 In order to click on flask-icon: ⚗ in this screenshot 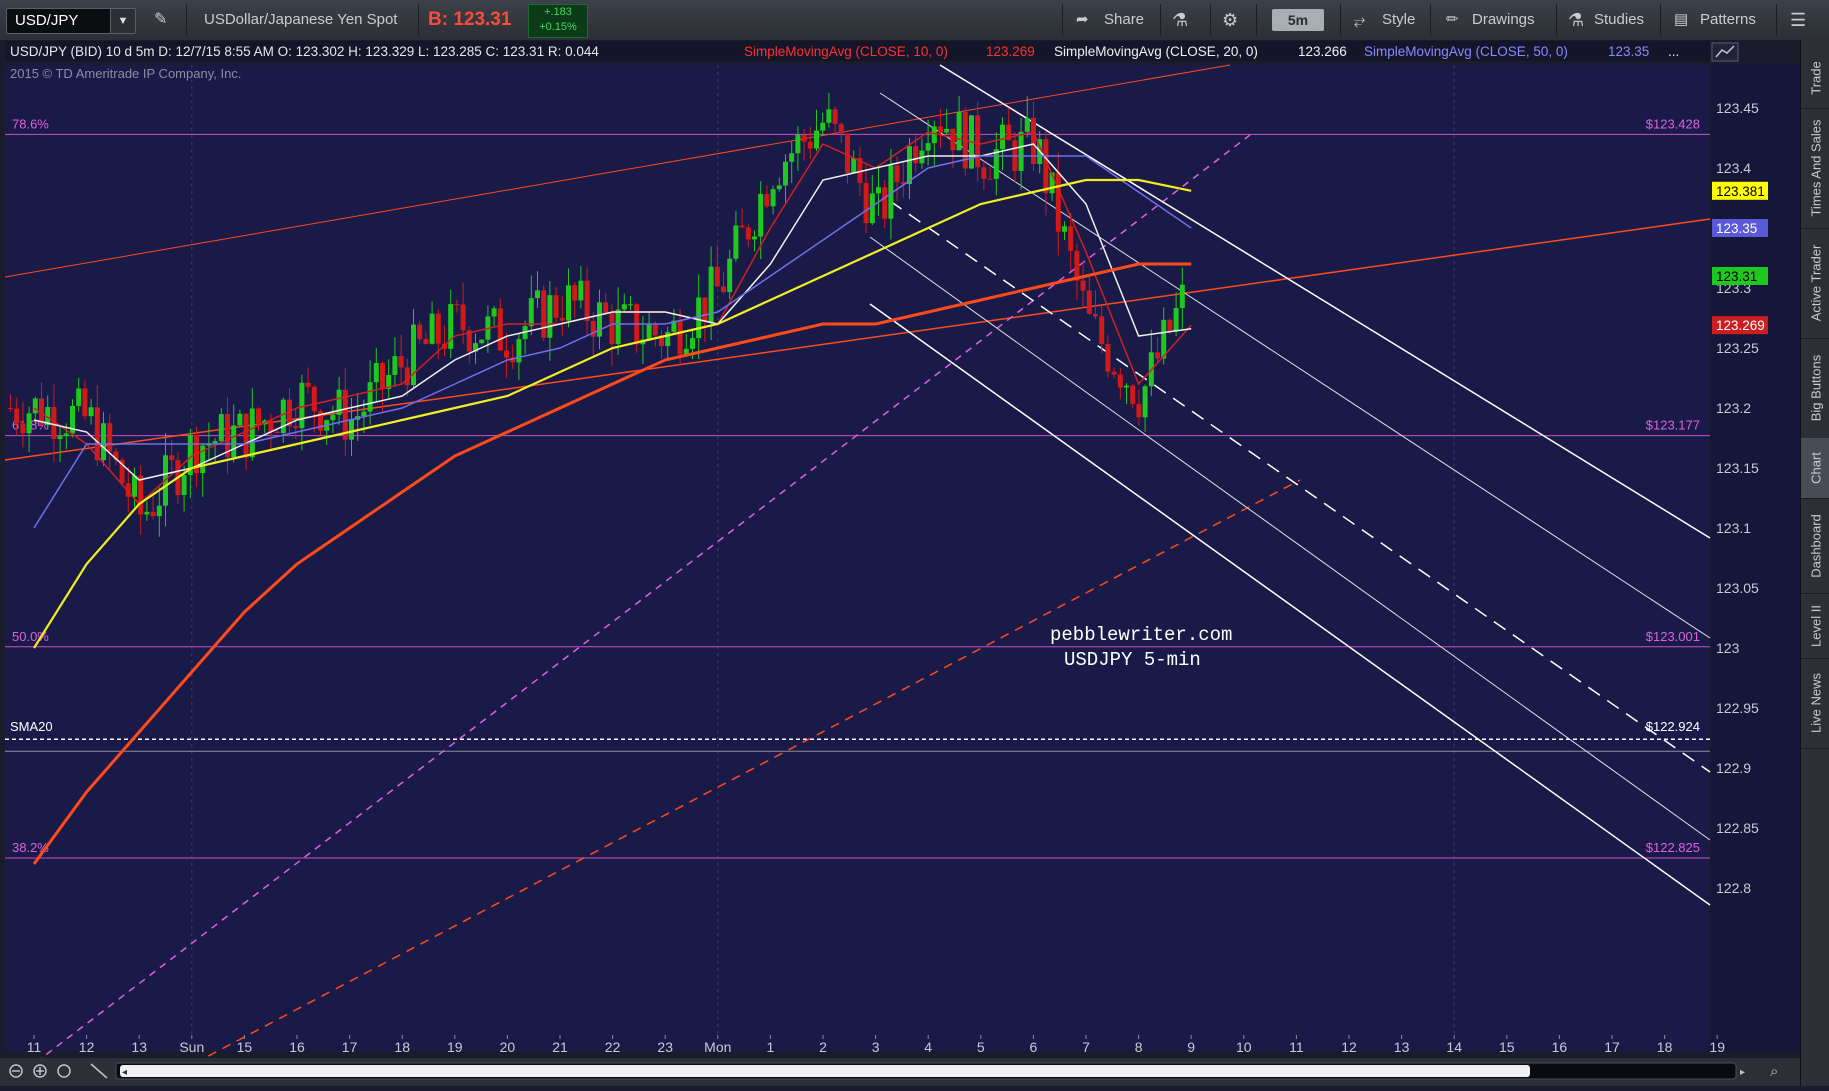, I will do `click(1180, 20)`.